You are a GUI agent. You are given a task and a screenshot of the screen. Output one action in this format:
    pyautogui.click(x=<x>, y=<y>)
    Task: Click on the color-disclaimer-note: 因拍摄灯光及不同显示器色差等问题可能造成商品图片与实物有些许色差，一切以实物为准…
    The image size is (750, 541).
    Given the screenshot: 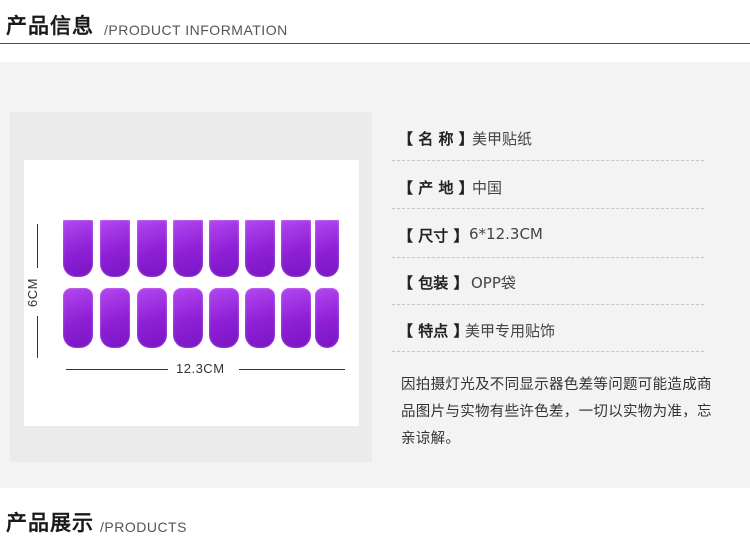 What is the action you would take?
    pyautogui.click(x=556, y=412)
    